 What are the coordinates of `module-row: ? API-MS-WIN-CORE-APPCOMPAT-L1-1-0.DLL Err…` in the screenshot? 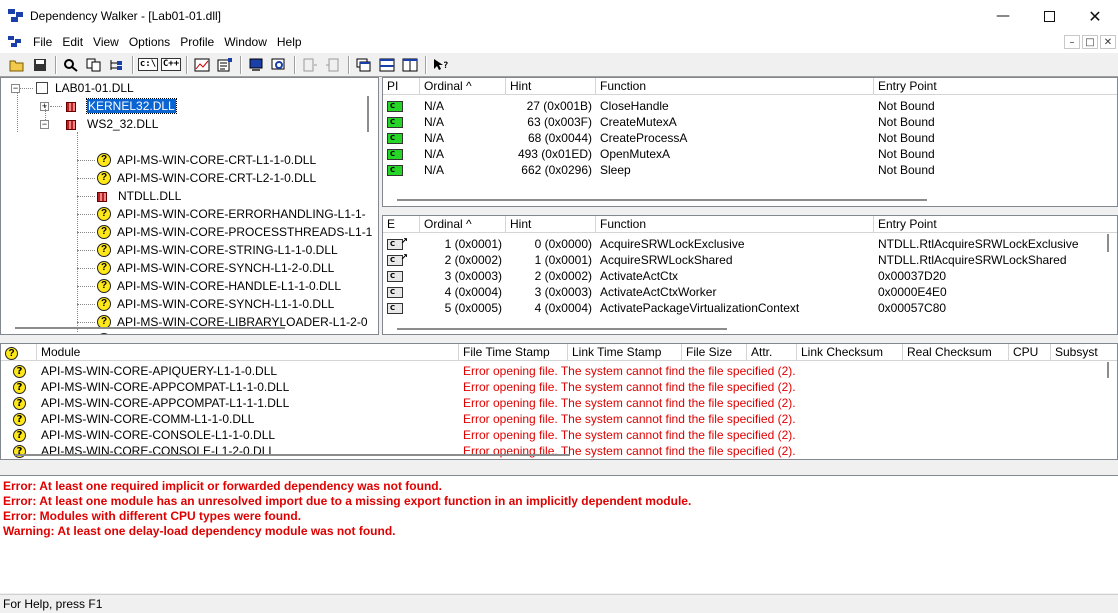 It's located at (510, 387).